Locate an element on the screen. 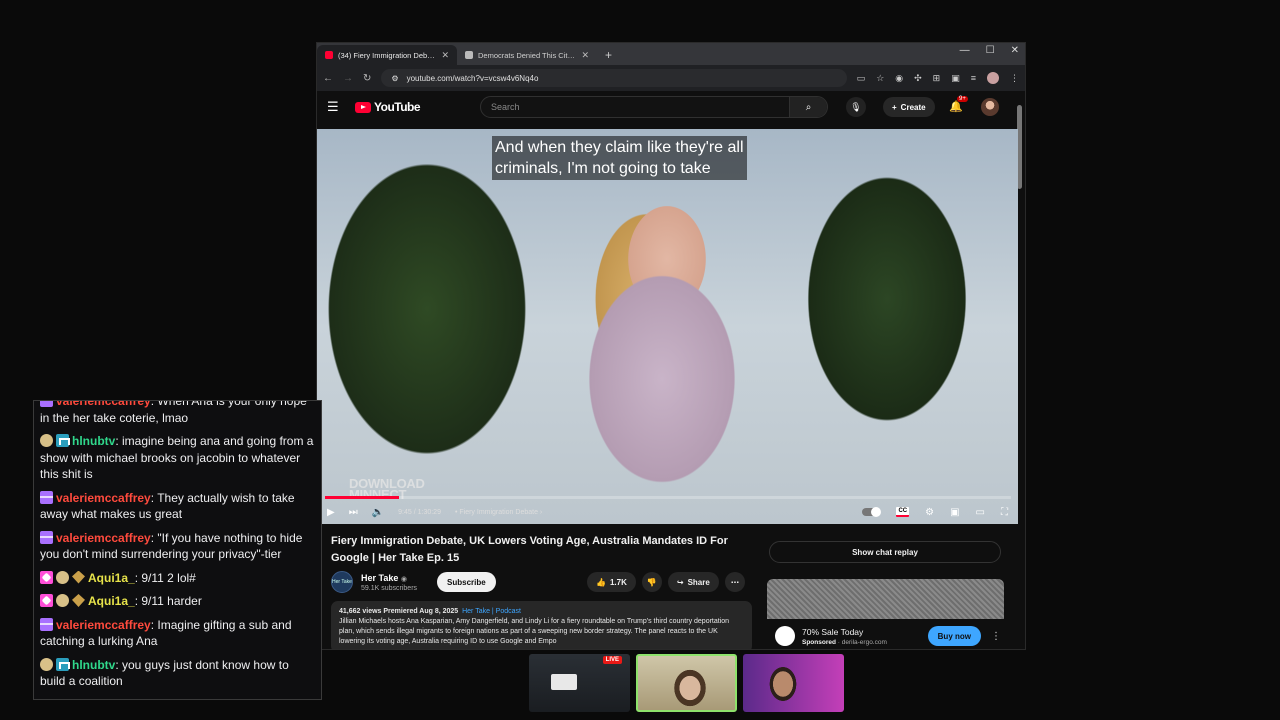 The image size is (1280, 720). more-icon: ⋯ is located at coordinates (734, 582).